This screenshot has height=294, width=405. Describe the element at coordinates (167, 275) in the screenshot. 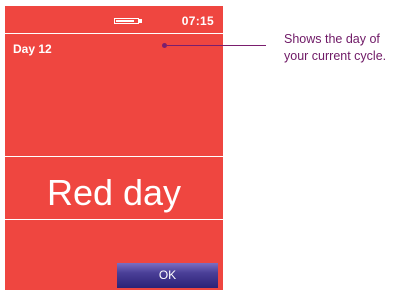

I see `ok-button: OK` at that location.